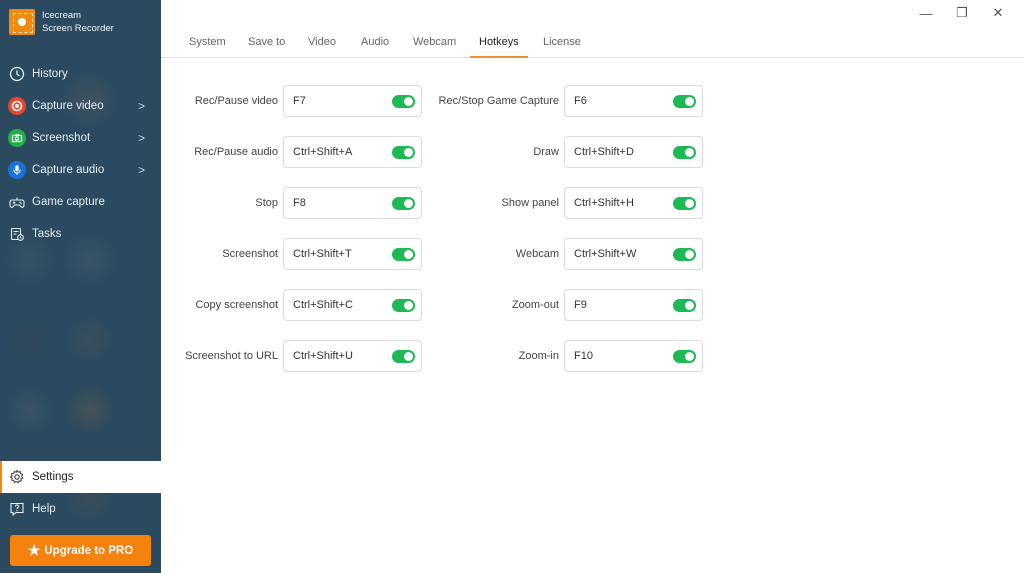 The image size is (1024, 573). Describe the element at coordinates (34, 550) in the screenshot. I see `star-icon: ★` at that location.